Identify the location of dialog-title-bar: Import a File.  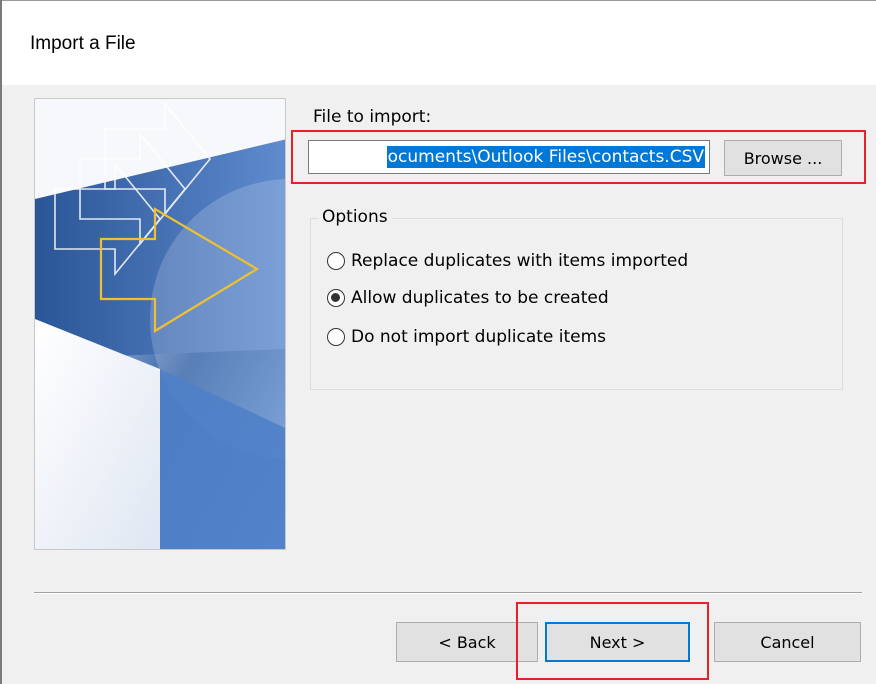
(439, 43).